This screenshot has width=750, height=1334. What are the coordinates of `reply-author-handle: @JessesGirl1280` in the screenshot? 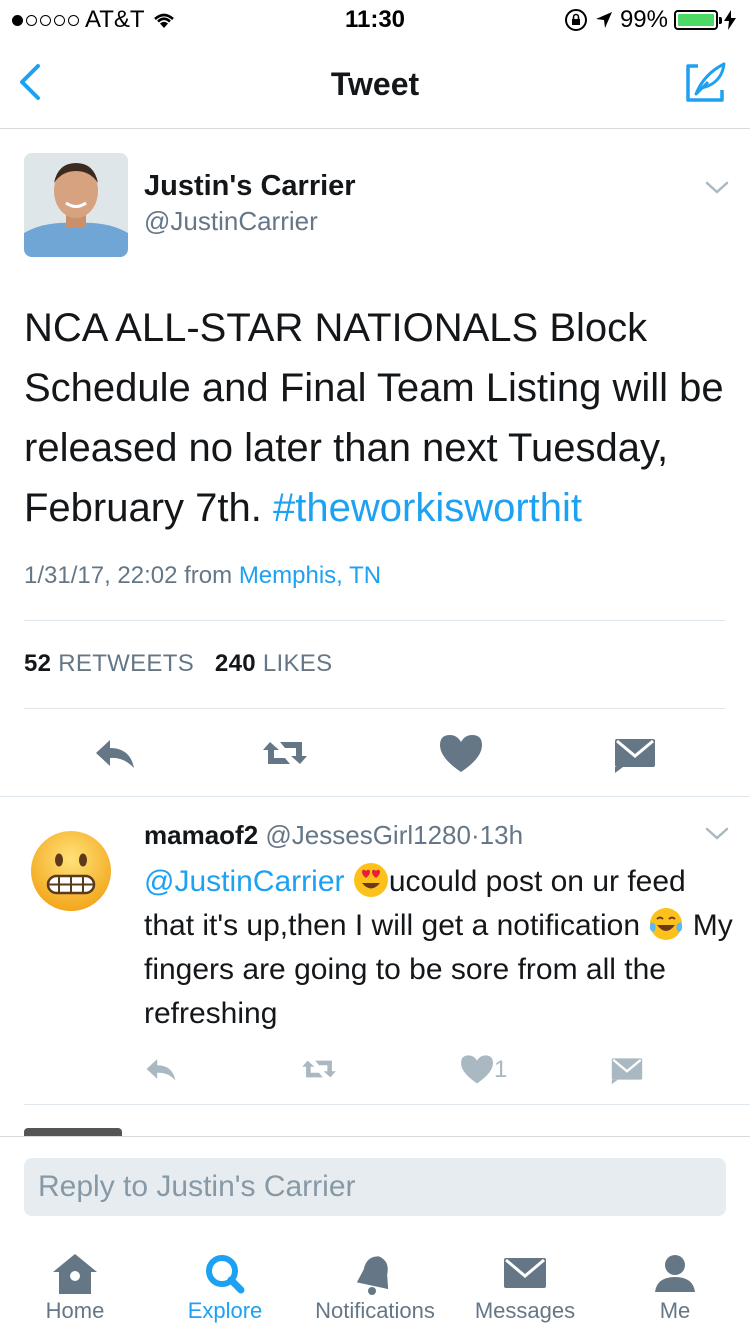 It's located at (368, 835).